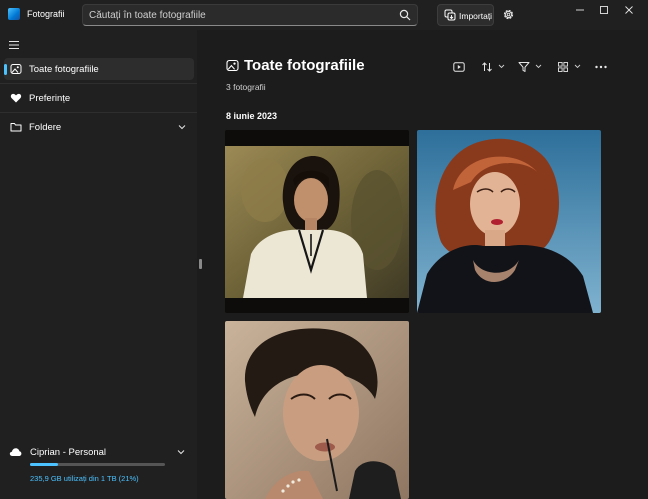  I want to click on storage-progress-bar, so click(97, 464).